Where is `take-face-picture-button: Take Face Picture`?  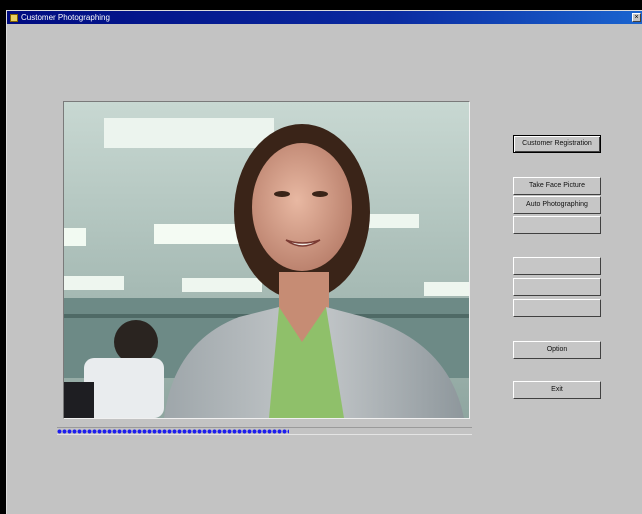 take-face-picture-button: Take Face Picture is located at coordinates (557, 186).